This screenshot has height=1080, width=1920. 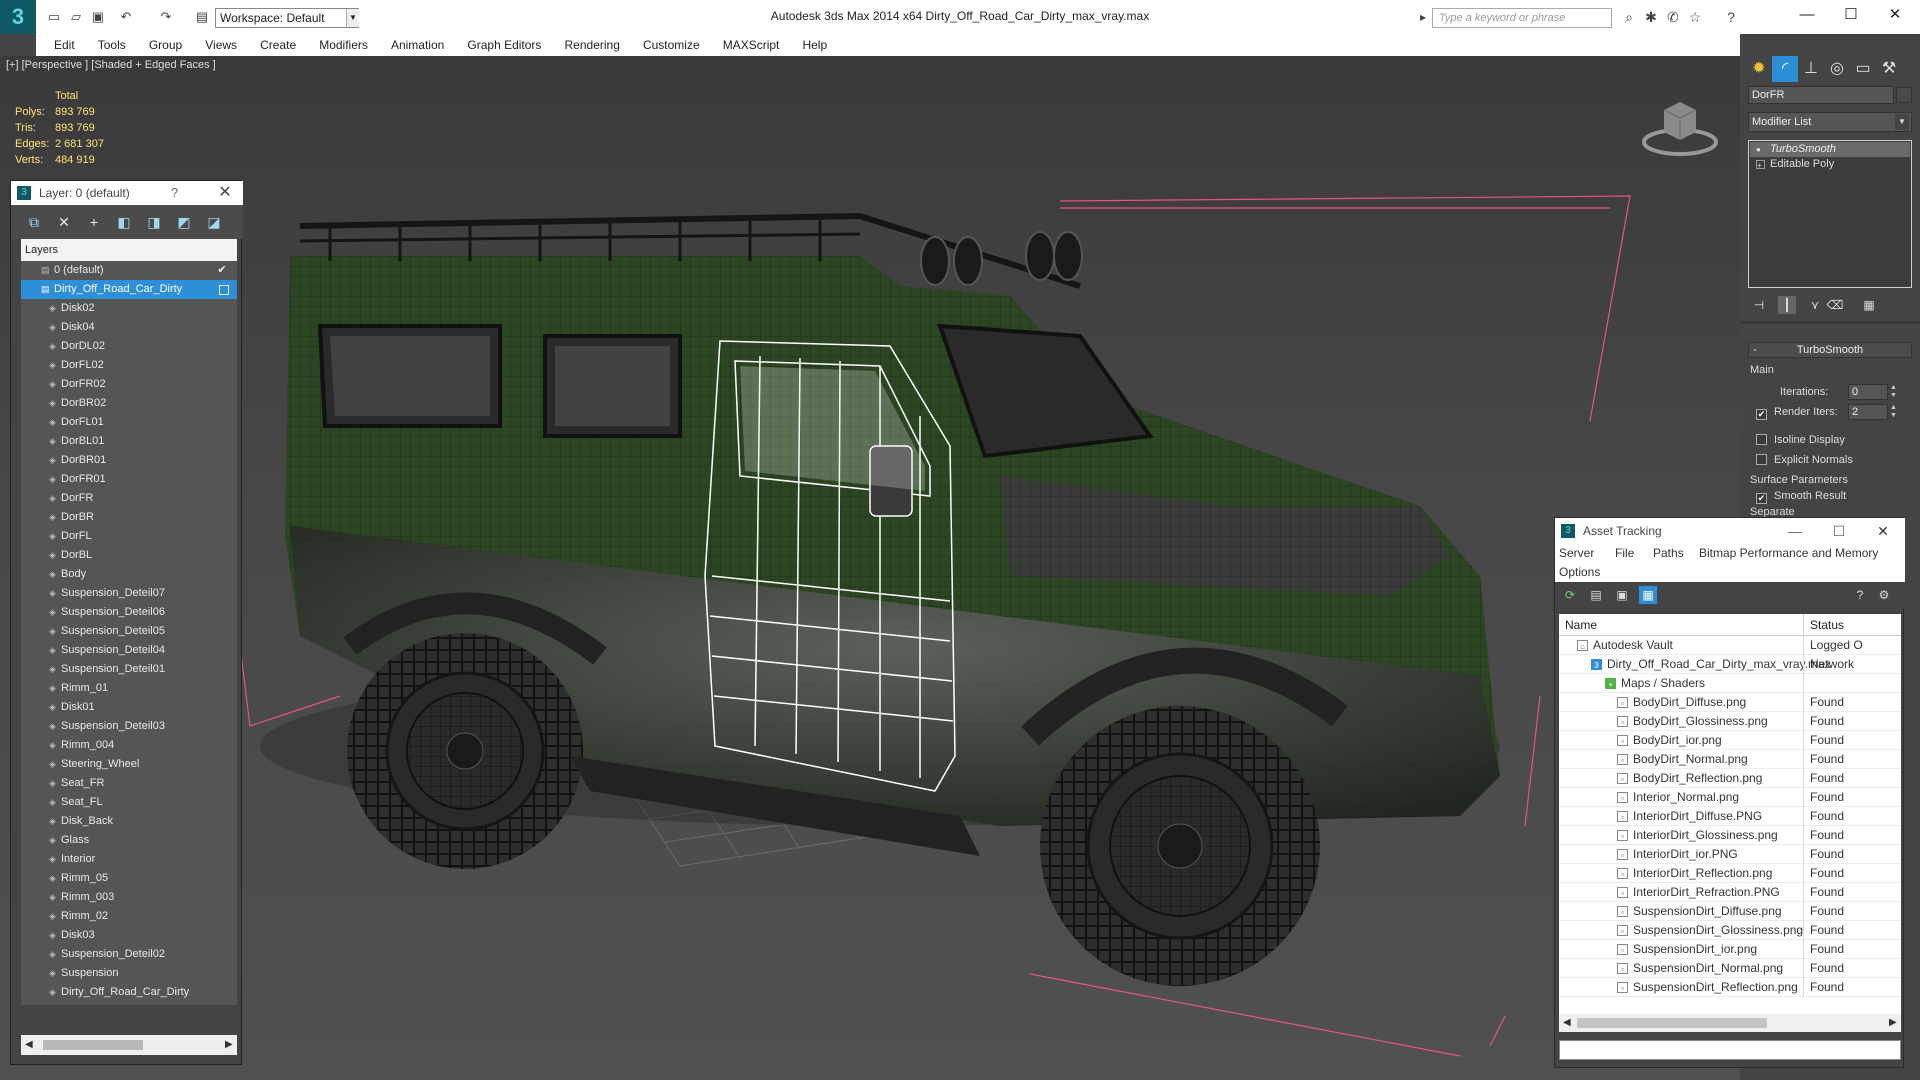 I want to click on hide-layers-icon: ◩, so click(x=184, y=222).